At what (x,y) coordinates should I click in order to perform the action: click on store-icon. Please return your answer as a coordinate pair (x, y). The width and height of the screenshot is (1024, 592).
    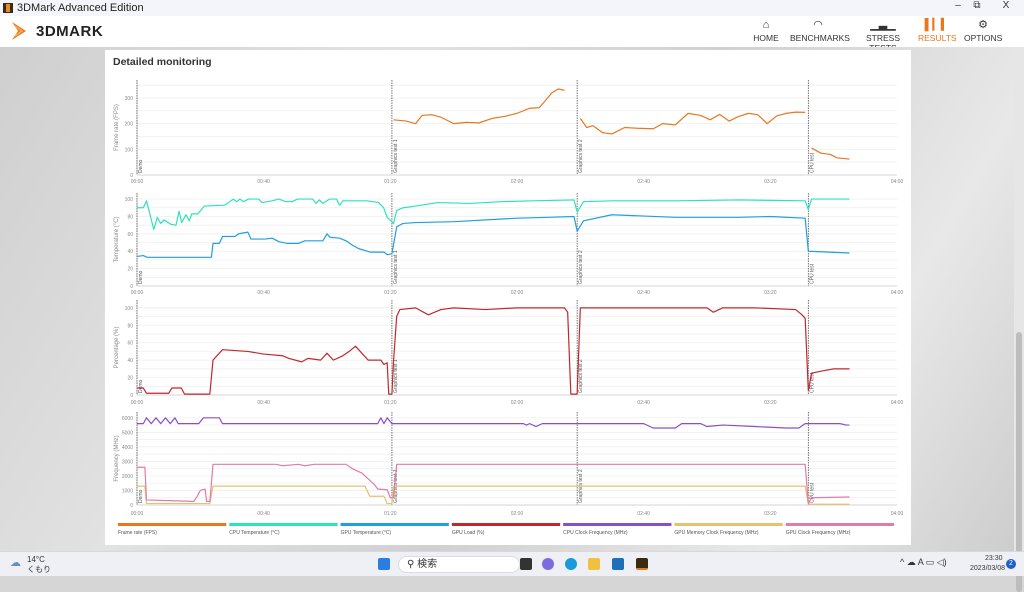
    Looking at the image, I should click on (618, 564).